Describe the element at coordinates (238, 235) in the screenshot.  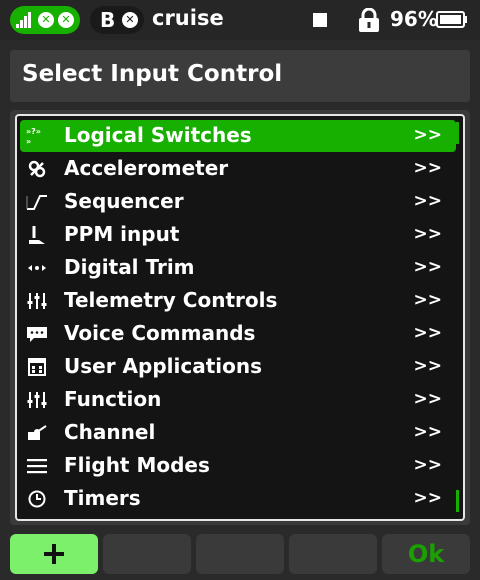
I see `list-item-ppm-input: PPM input >>` at that location.